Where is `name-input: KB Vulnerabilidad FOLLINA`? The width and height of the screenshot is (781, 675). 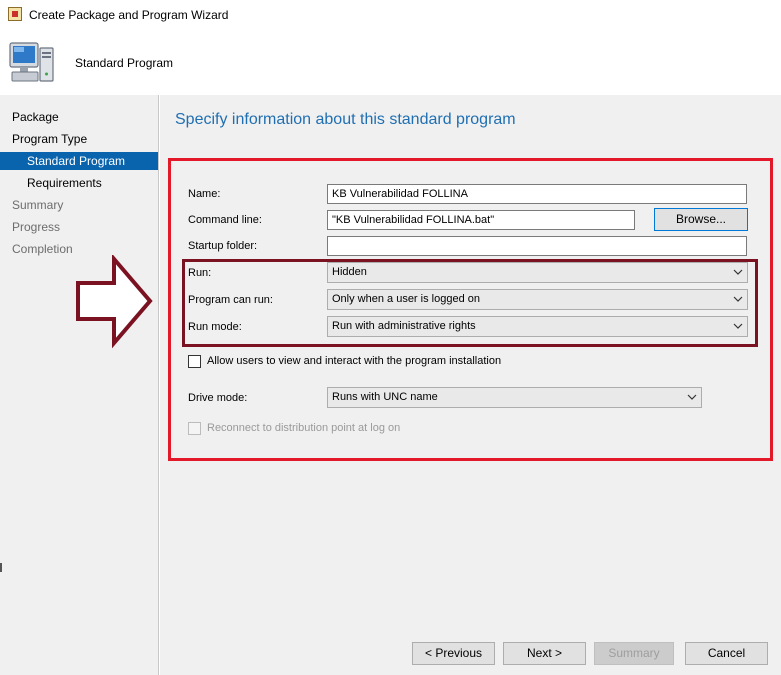
name-input: KB Vulnerabilidad FOLLINA is located at coordinates (537, 194).